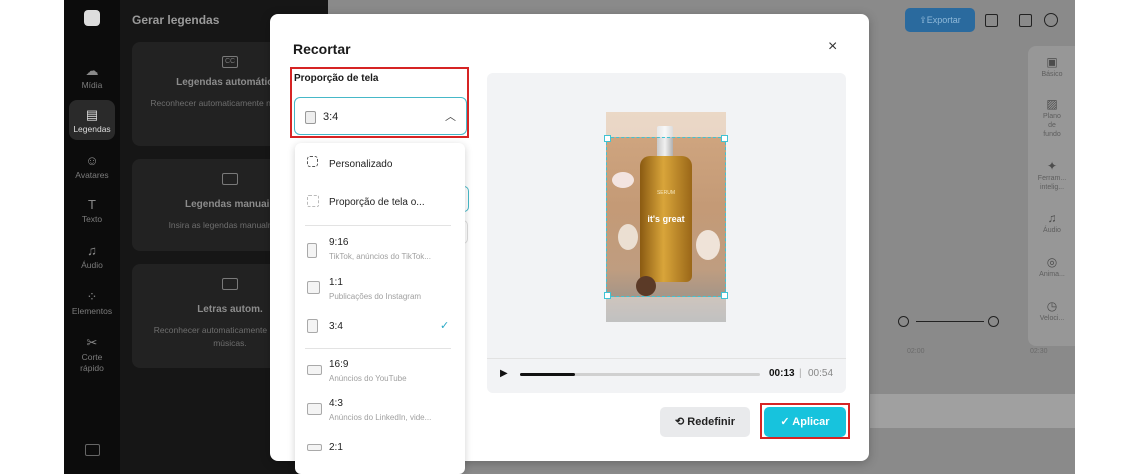  What do you see at coordinates (312, 161) in the screenshot?
I see `custom-crop-icon` at bounding box center [312, 161].